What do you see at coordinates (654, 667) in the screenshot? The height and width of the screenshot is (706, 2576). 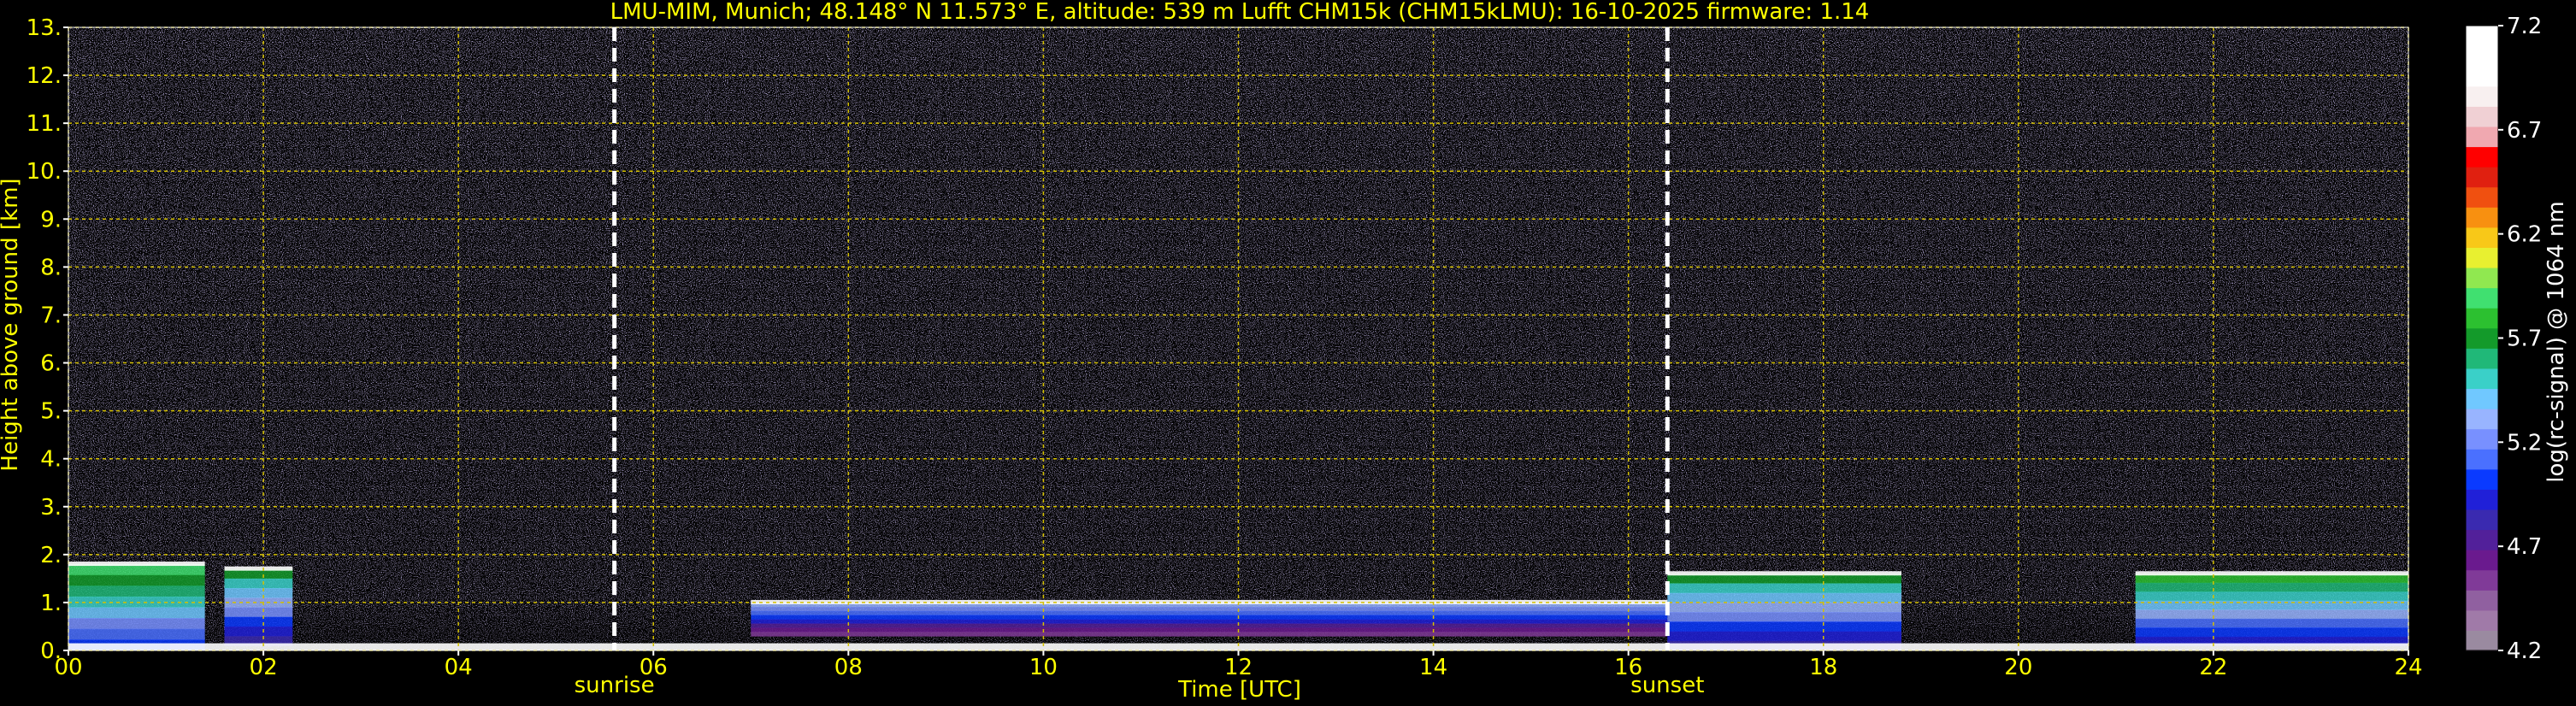 I see `x-tick-label: 06` at bounding box center [654, 667].